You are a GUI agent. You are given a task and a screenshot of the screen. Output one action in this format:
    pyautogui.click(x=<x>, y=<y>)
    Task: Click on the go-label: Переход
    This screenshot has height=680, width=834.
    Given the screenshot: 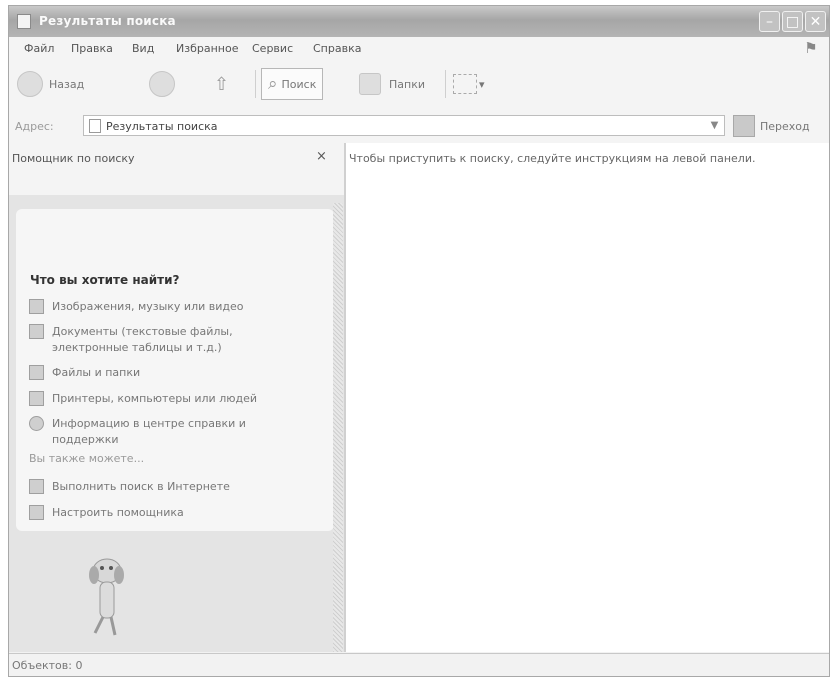 What is the action you would take?
    pyautogui.click(x=785, y=126)
    